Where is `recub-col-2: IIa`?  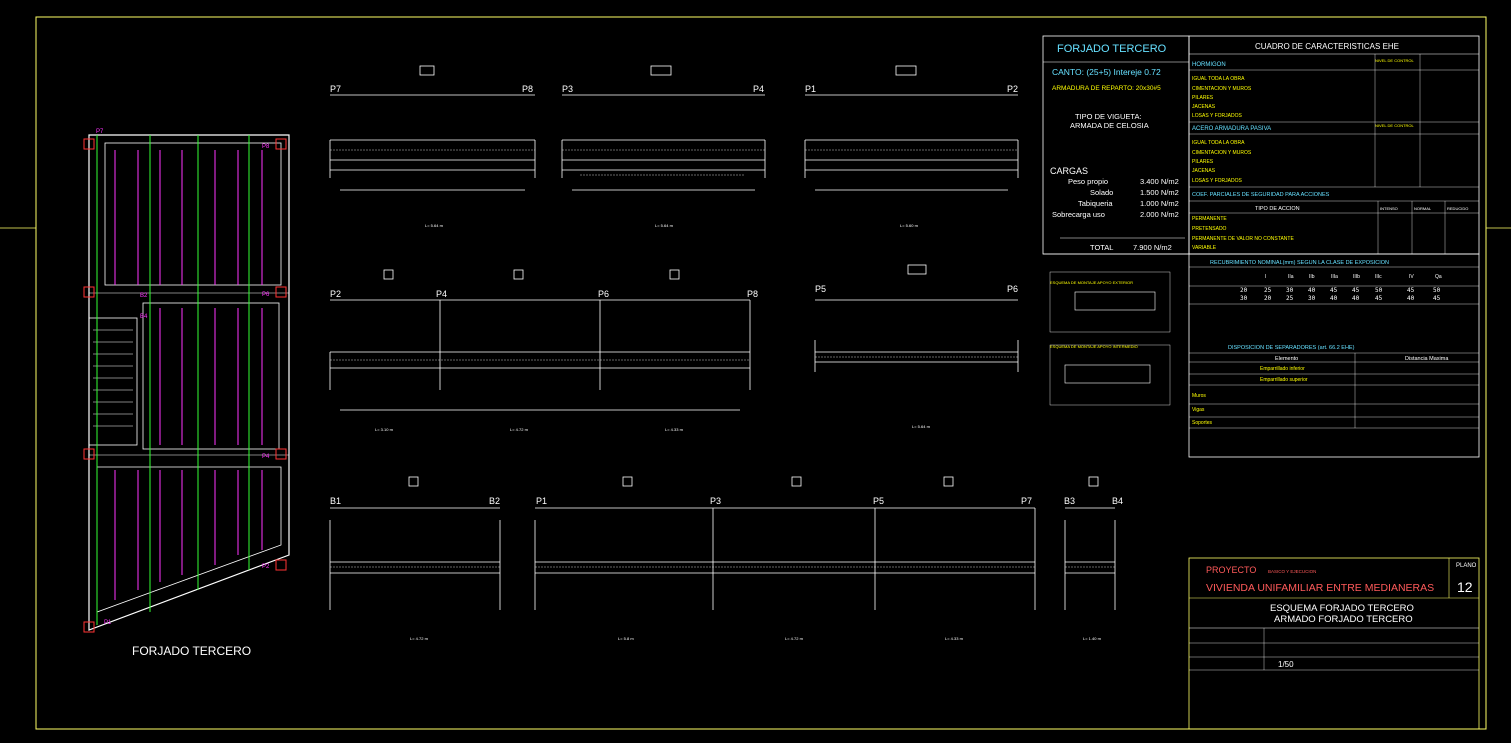
recub-col-2: IIa is located at coordinates (1291, 277).